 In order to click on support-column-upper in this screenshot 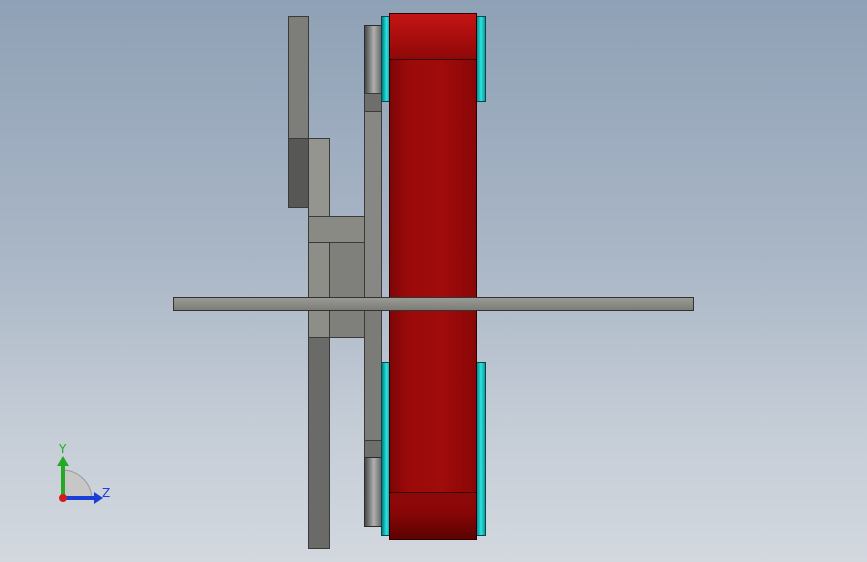, I will do `click(319, 178)`.